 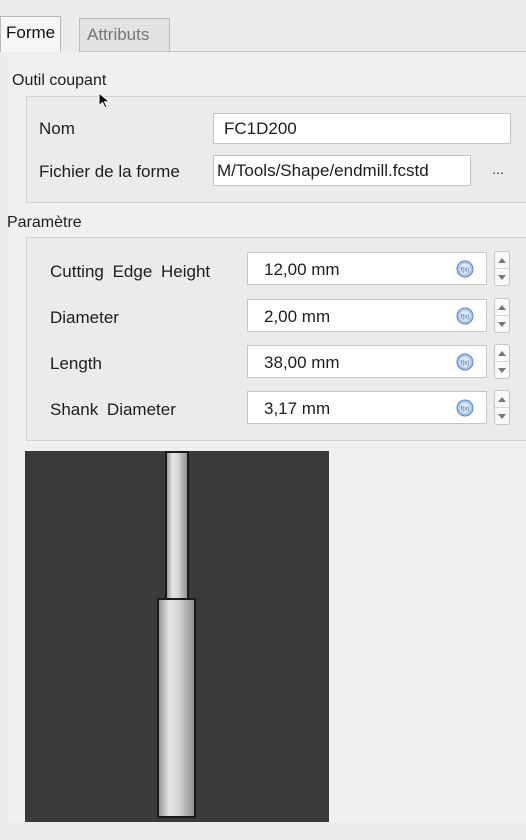 I want to click on diameter-input: 2,00 mm f(x), so click(x=367, y=315).